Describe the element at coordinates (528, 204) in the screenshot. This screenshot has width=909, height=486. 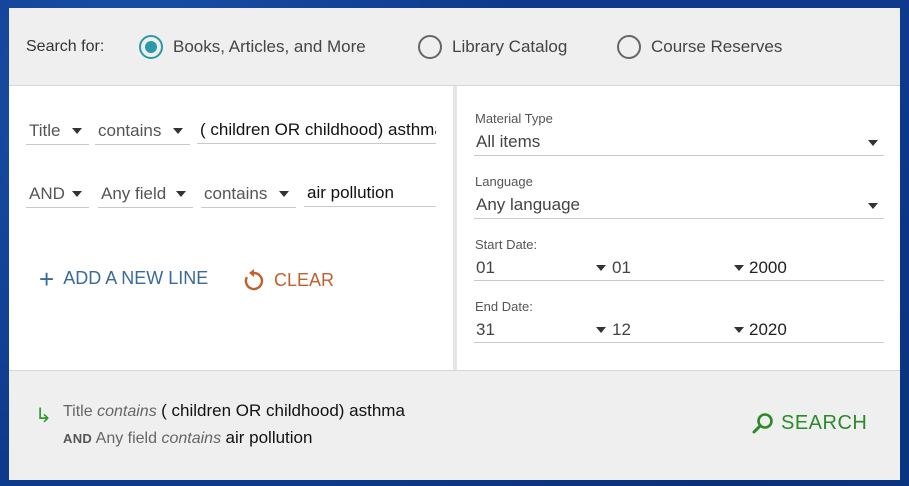
I see `language-value: Any language` at that location.